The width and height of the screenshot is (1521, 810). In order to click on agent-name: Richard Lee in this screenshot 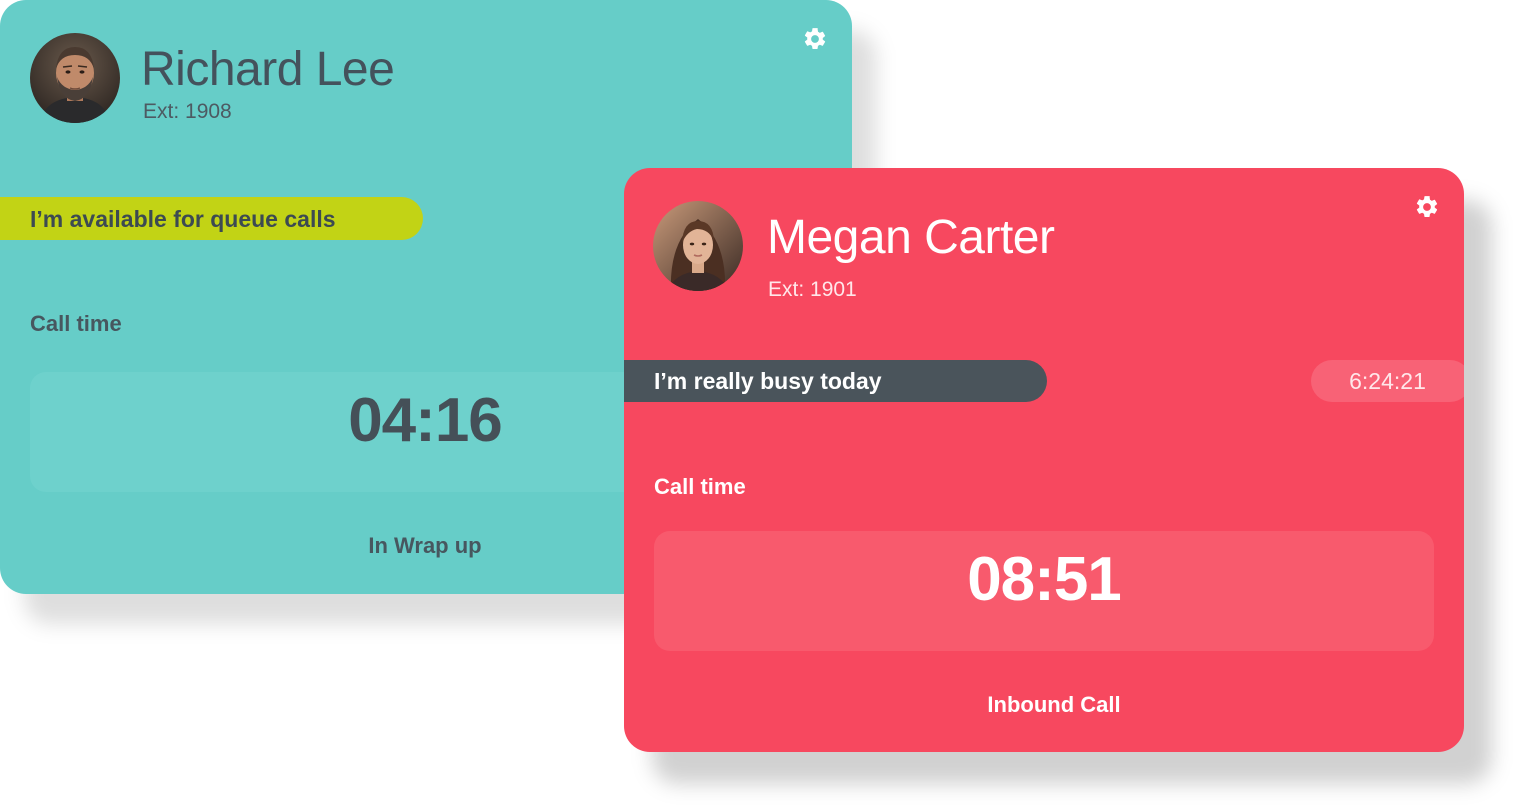, I will do `click(268, 69)`.